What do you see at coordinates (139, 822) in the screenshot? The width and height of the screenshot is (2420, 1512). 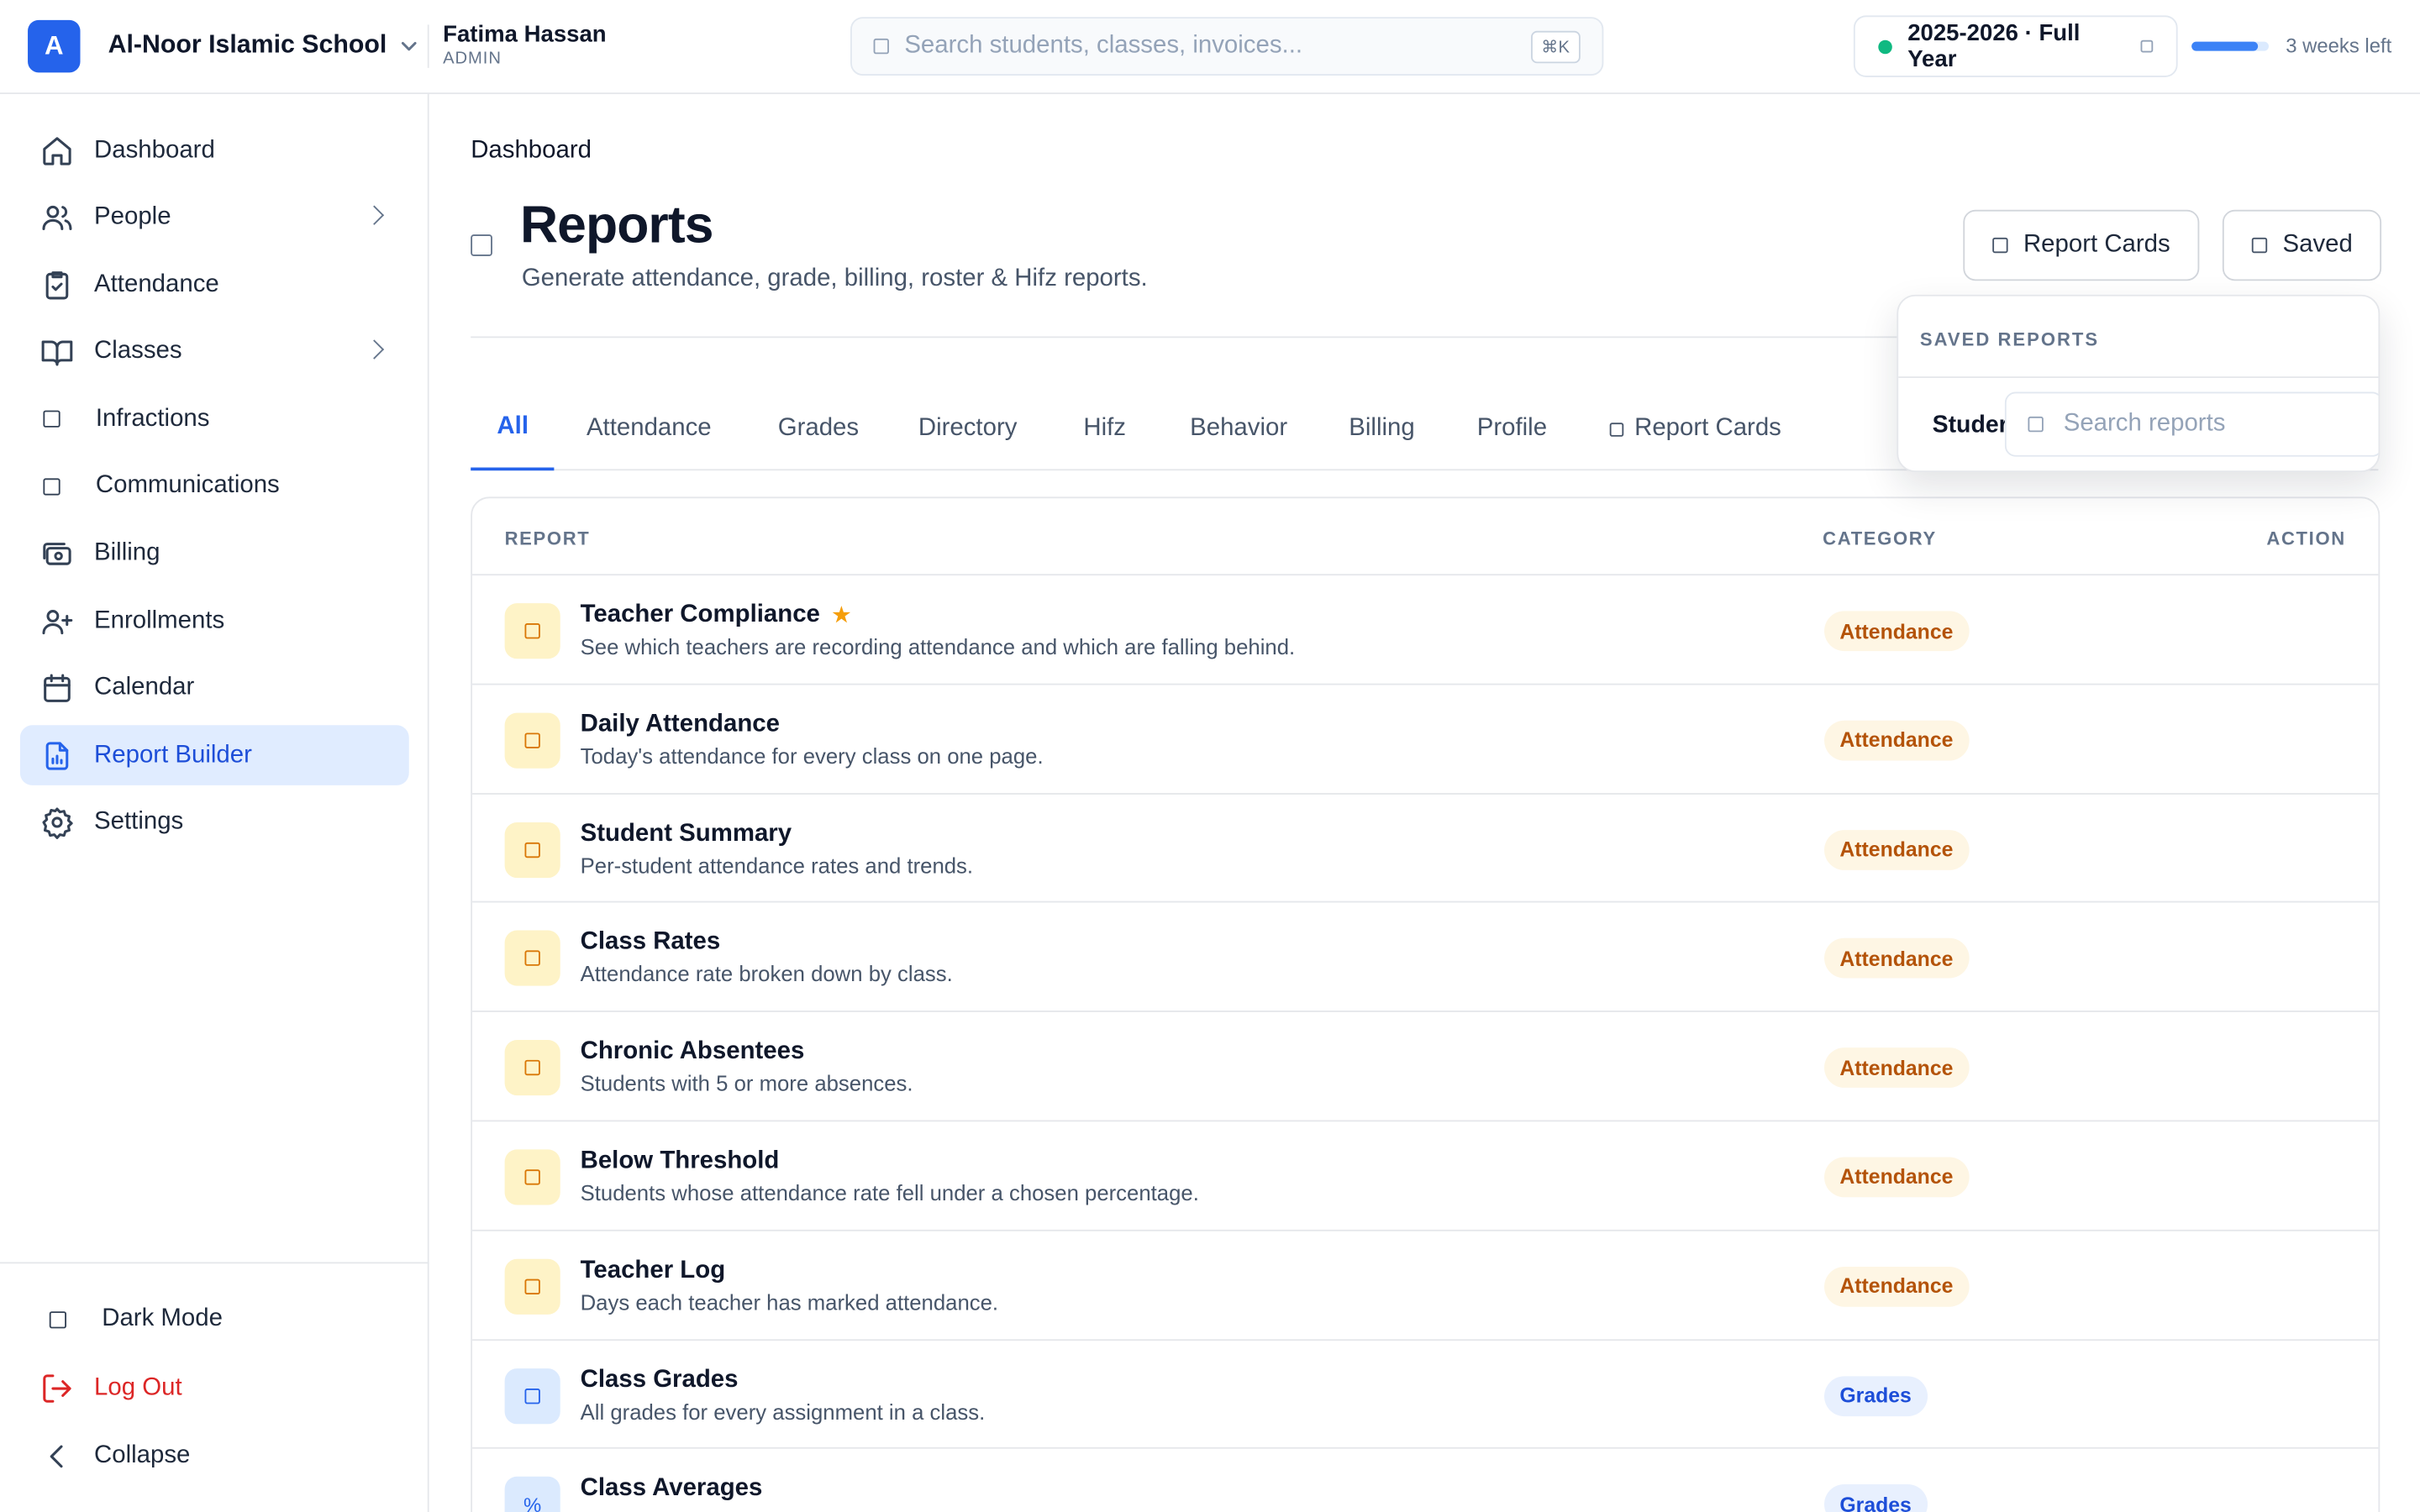 I see `sidebar-item-label: Settings` at bounding box center [139, 822].